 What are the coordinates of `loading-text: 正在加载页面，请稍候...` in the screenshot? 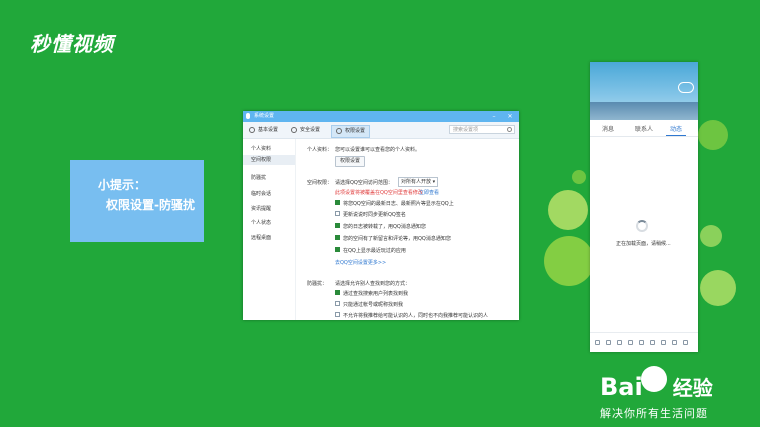 It's located at (643, 244).